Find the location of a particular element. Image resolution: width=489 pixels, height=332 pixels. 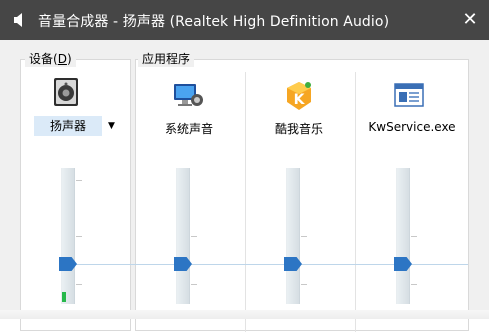

kuwo-music-icon: K is located at coordinates (299, 96).